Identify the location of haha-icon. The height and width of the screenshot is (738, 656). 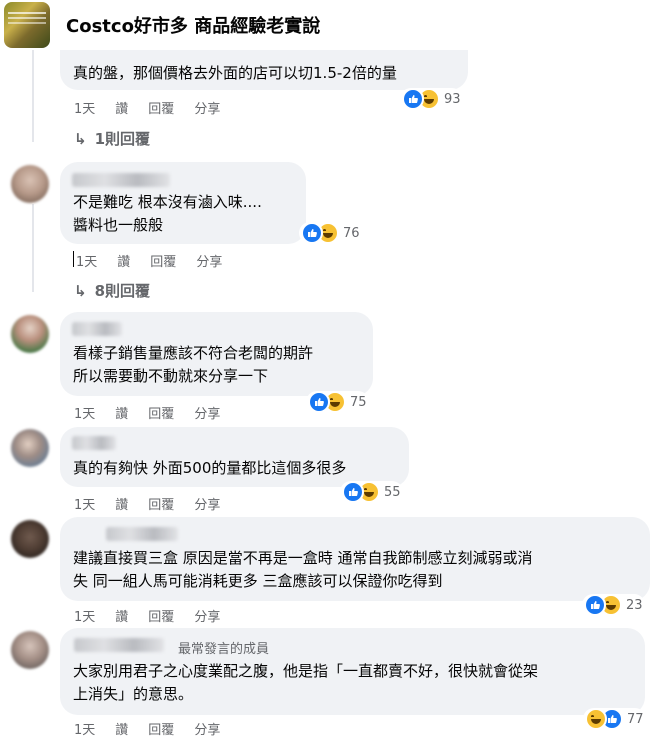
(596, 719).